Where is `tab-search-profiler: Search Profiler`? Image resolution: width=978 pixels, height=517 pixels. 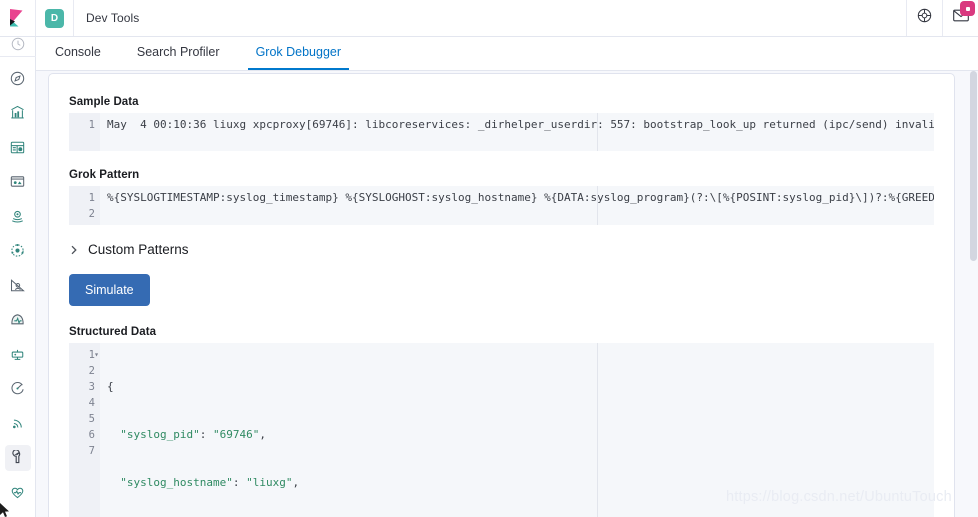 tab-search-profiler: Search Profiler is located at coordinates (178, 58).